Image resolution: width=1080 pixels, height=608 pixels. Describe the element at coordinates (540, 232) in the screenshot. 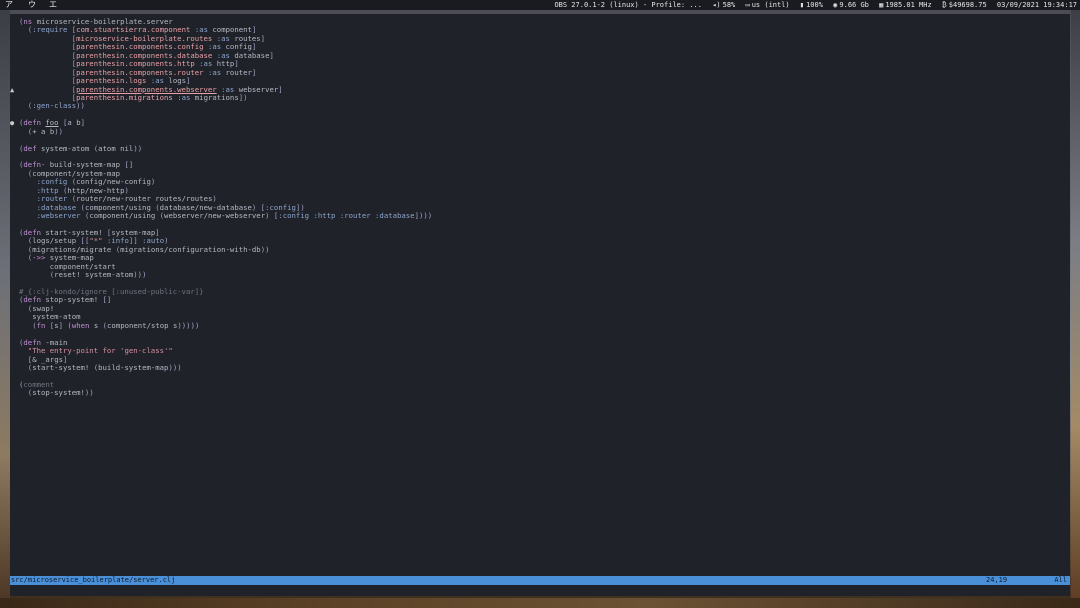

I see `code-line: (defn start-system! [system-map]` at that location.